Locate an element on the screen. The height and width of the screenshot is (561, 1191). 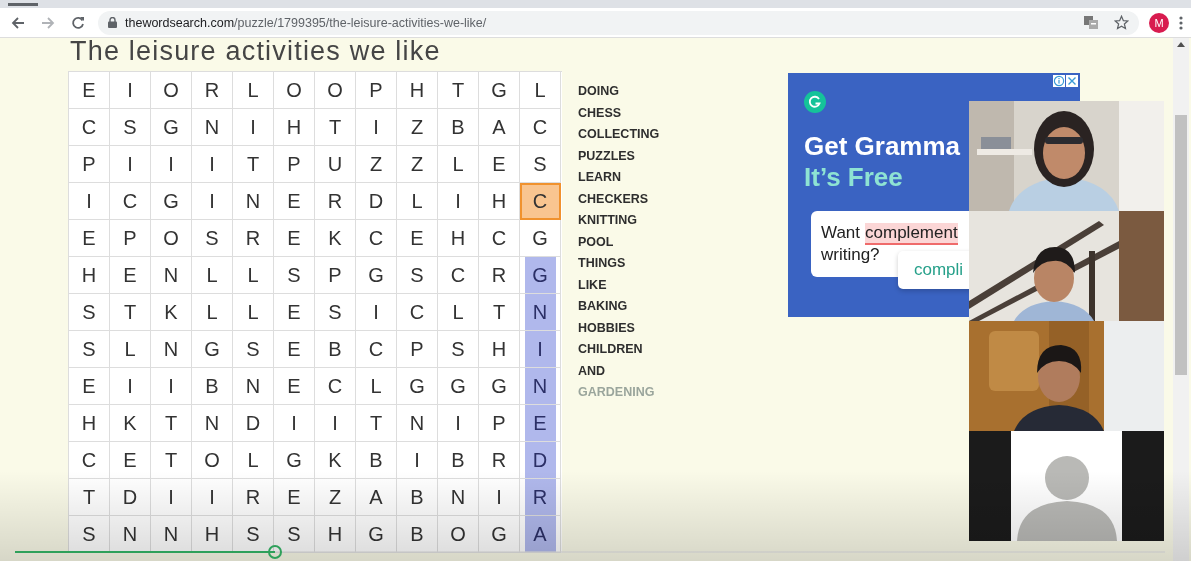
letter-cell: K is located at coordinates (335, 238).